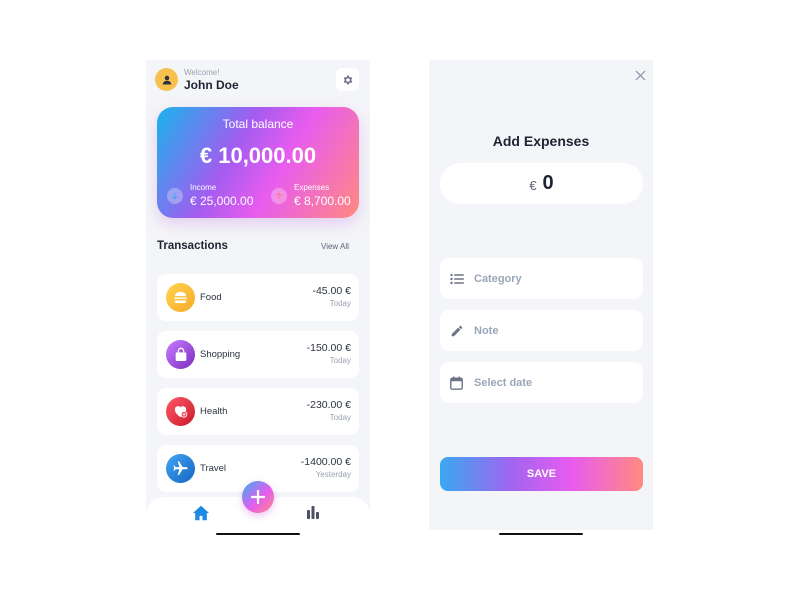  I want to click on bar-chart-icon, so click(313, 512).